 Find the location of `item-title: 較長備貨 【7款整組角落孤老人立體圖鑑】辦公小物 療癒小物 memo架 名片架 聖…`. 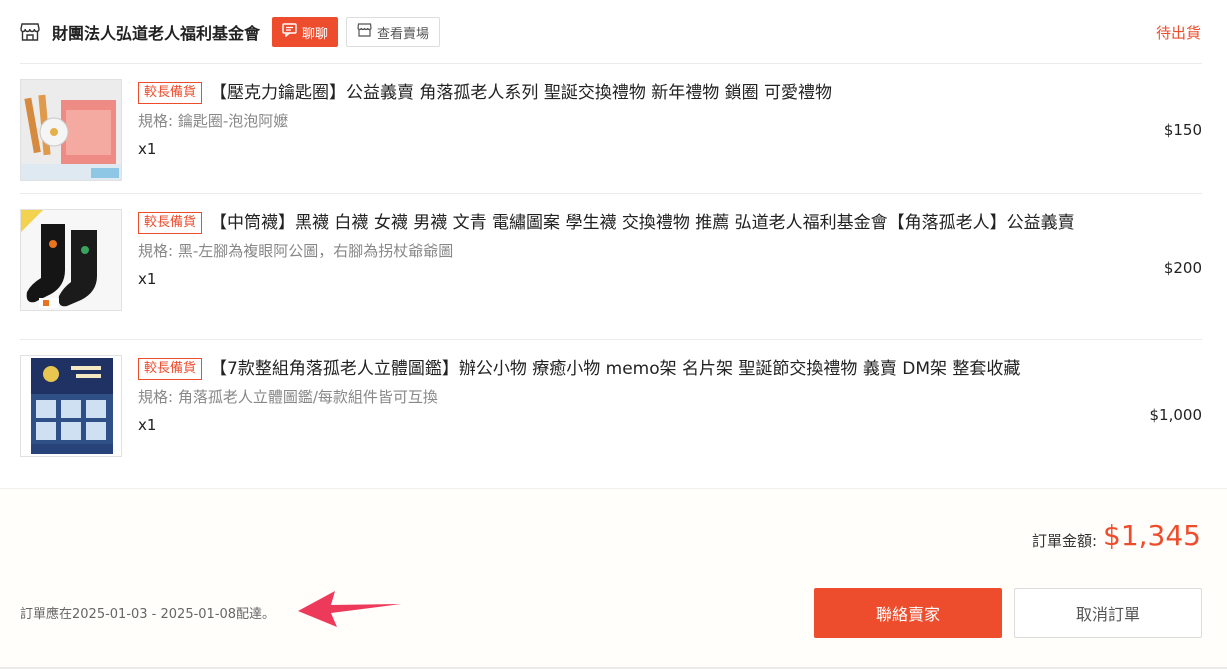

item-title: 較長備貨 【7款整組角落孤老人立體圖鑑】辦公小物 療癒小物 memo架 名片架 聖… is located at coordinates (628, 369).